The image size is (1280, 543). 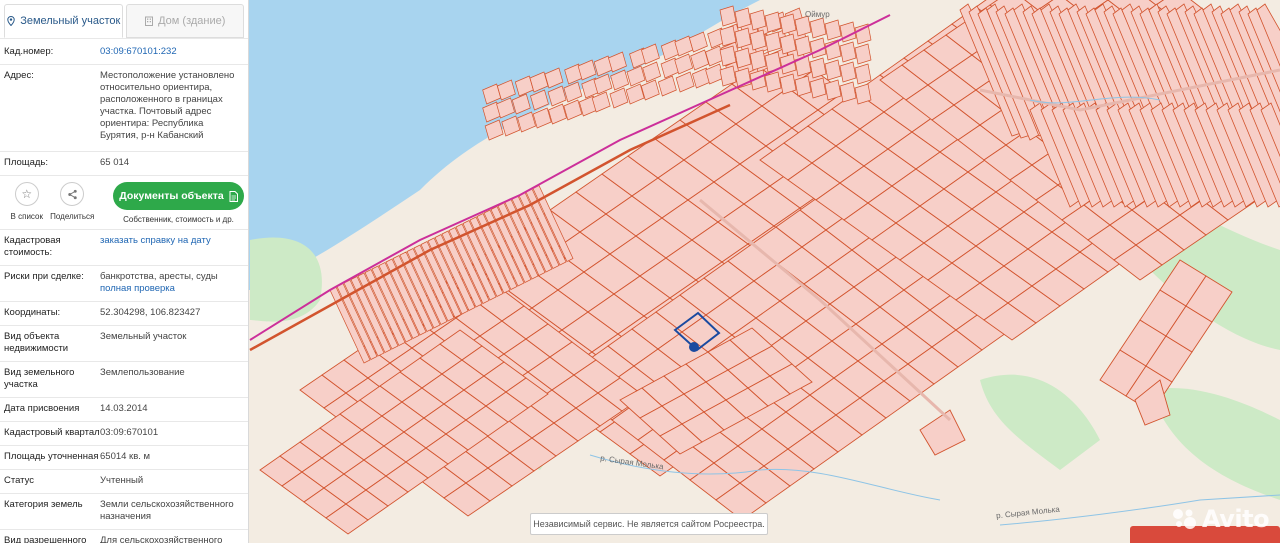 What do you see at coordinates (32, 246) in the screenshot?
I see `row-key: Кадастровая стоимость:` at bounding box center [32, 246].